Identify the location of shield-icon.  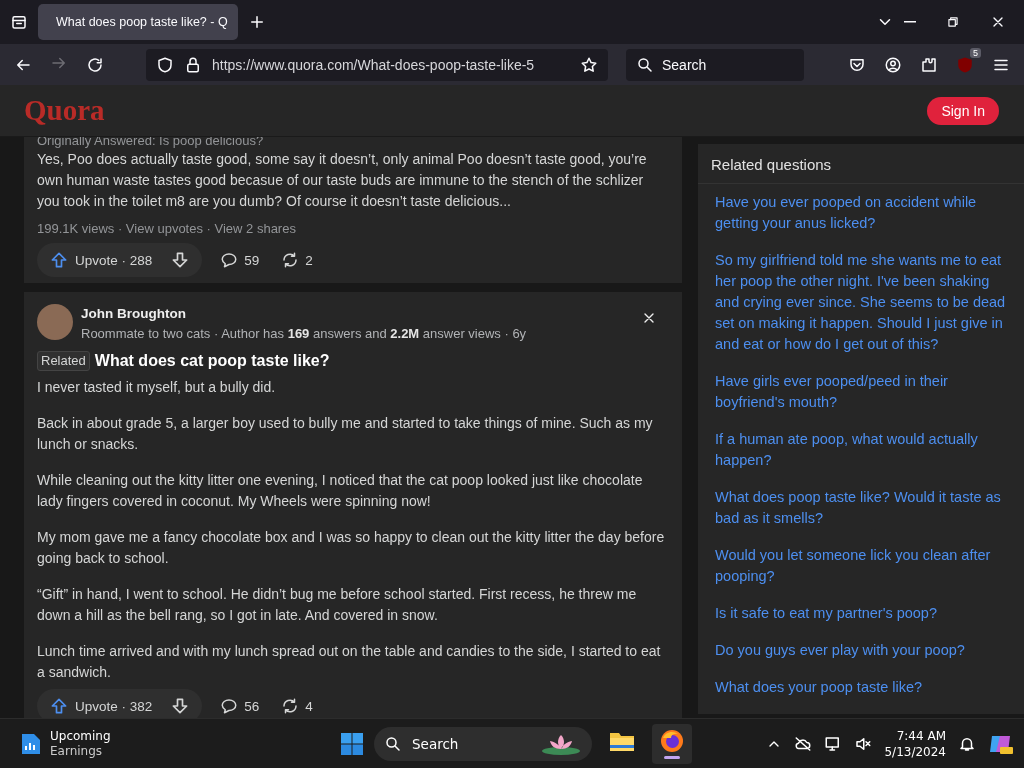
(165, 64).